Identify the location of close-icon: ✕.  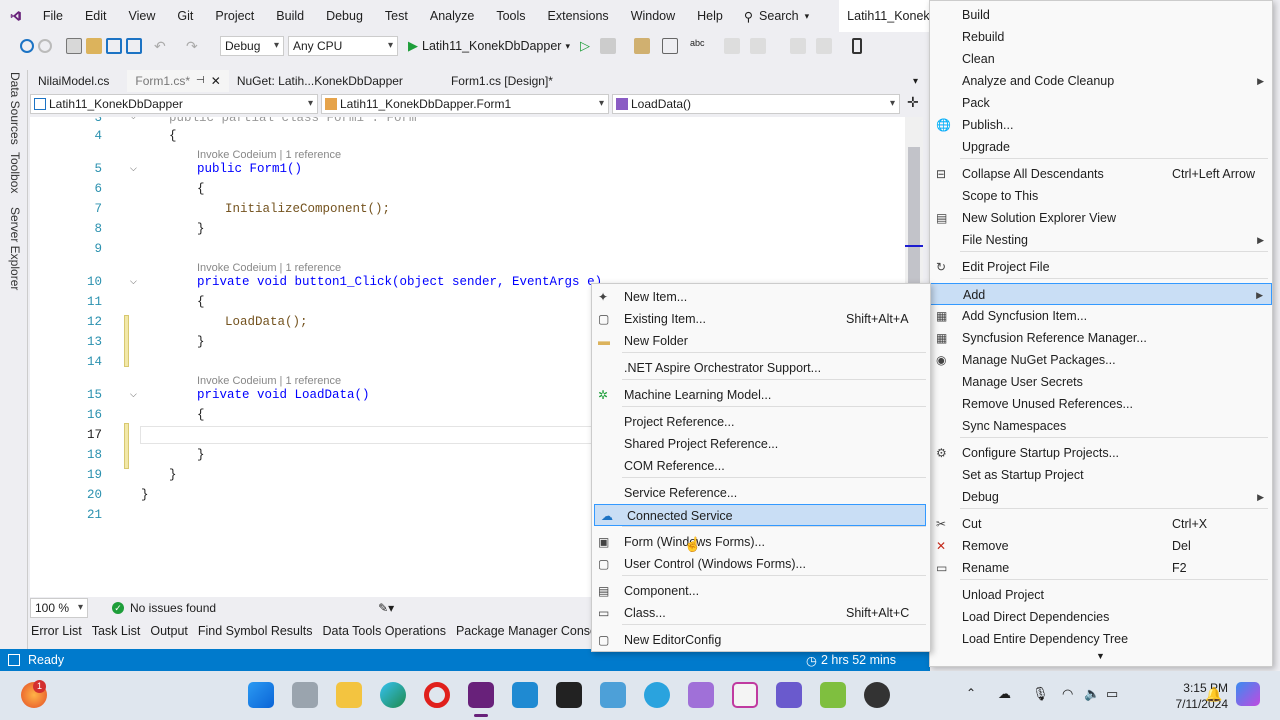
(216, 81).